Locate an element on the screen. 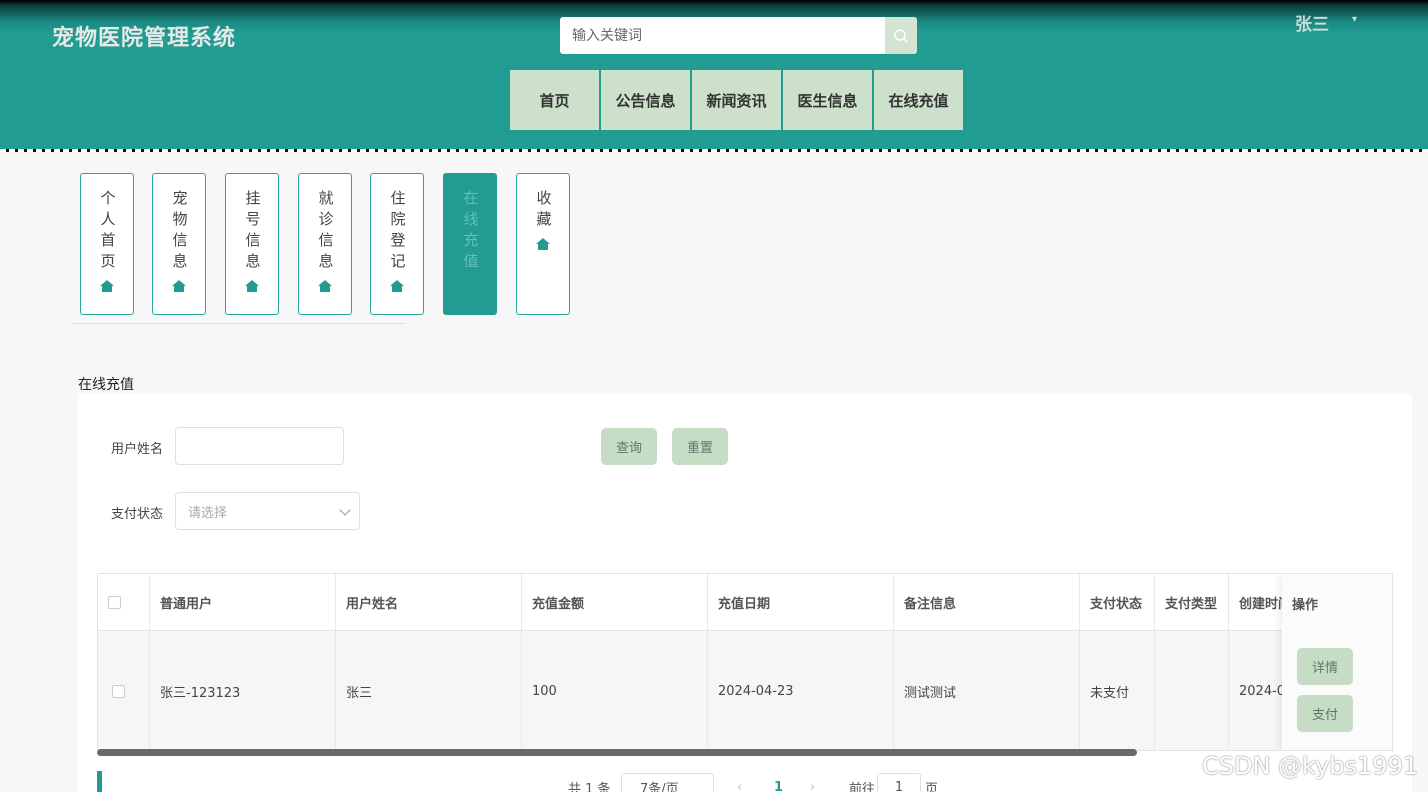  search-icon is located at coordinates (901, 35).